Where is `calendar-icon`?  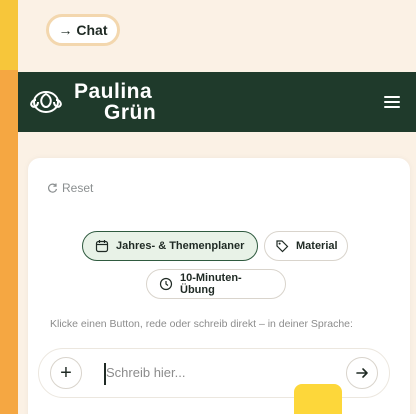
calendar-icon is located at coordinates (102, 246).